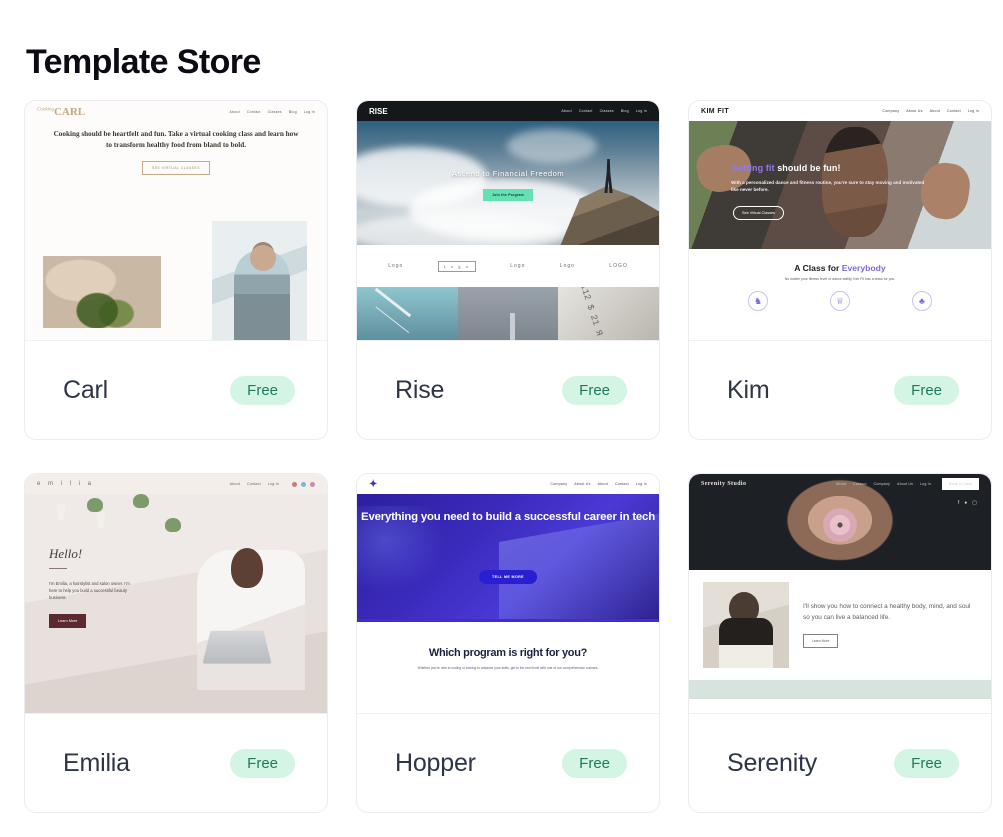 The height and width of the screenshot is (837, 1003). What do you see at coordinates (807, 168) in the screenshot?
I see `kim-headline-rest: should be fun!` at bounding box center [807, 168].